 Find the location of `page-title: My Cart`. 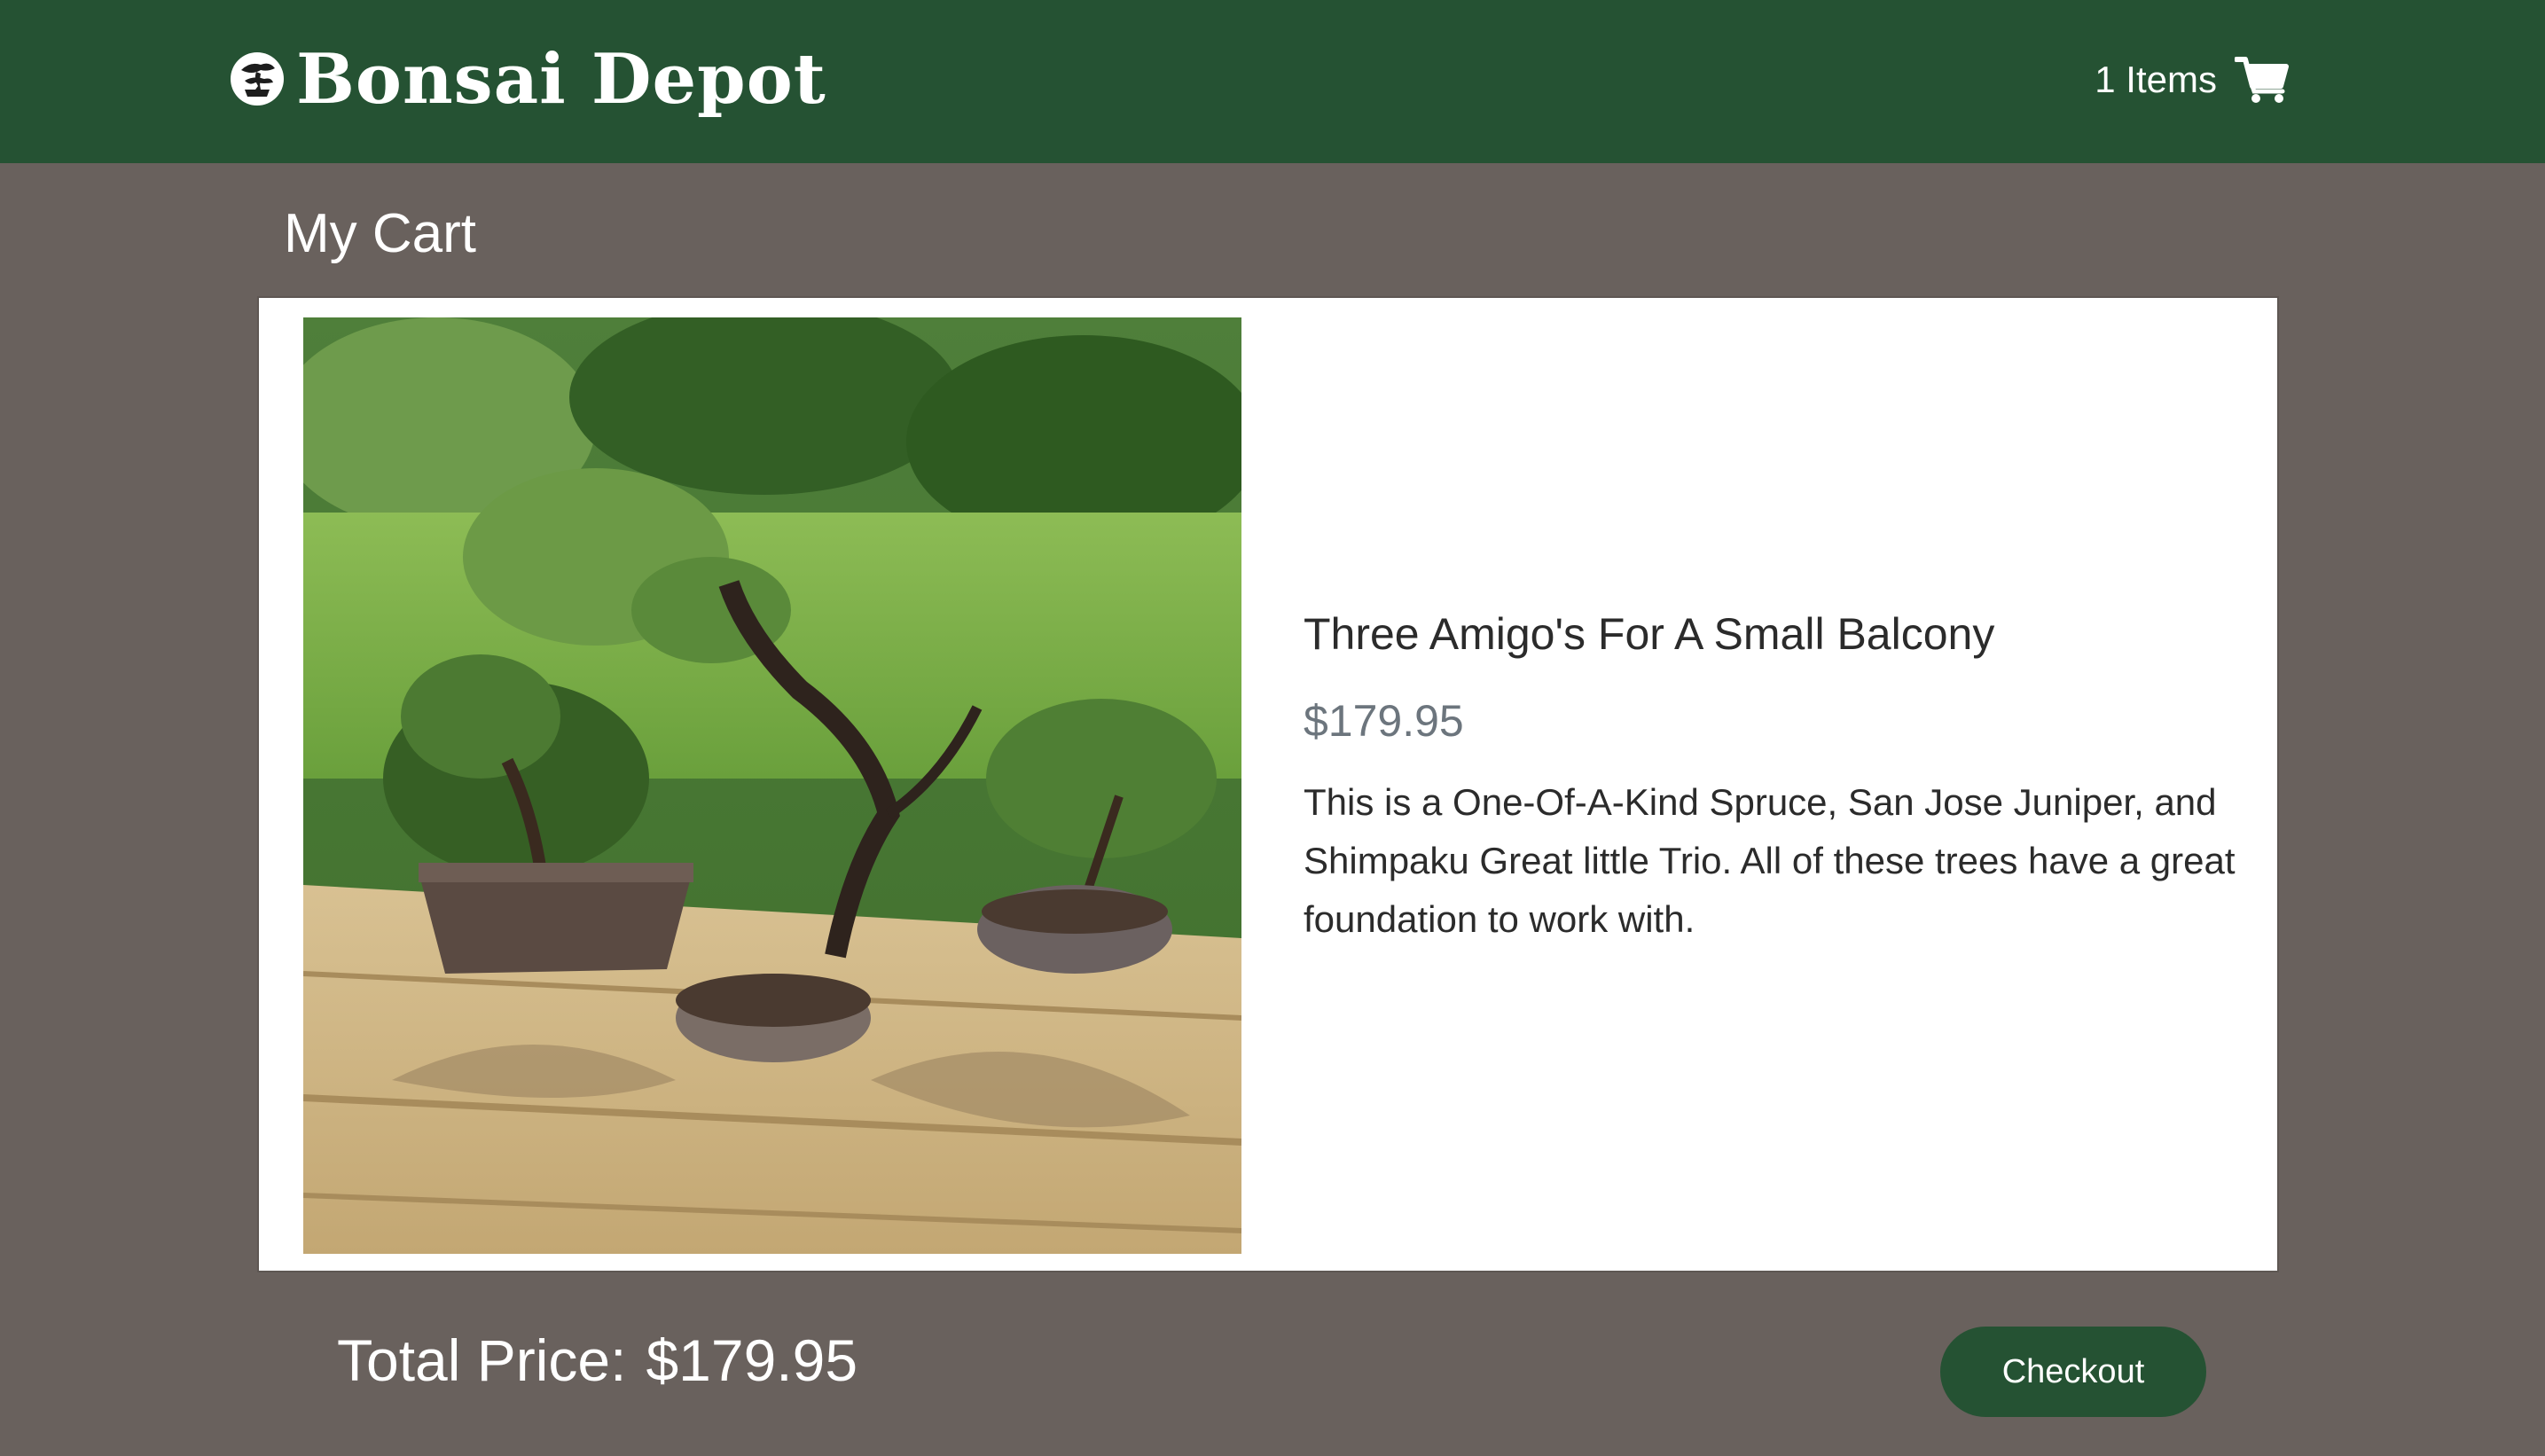

page-title: My Cart is located at coordinates (380, 233).